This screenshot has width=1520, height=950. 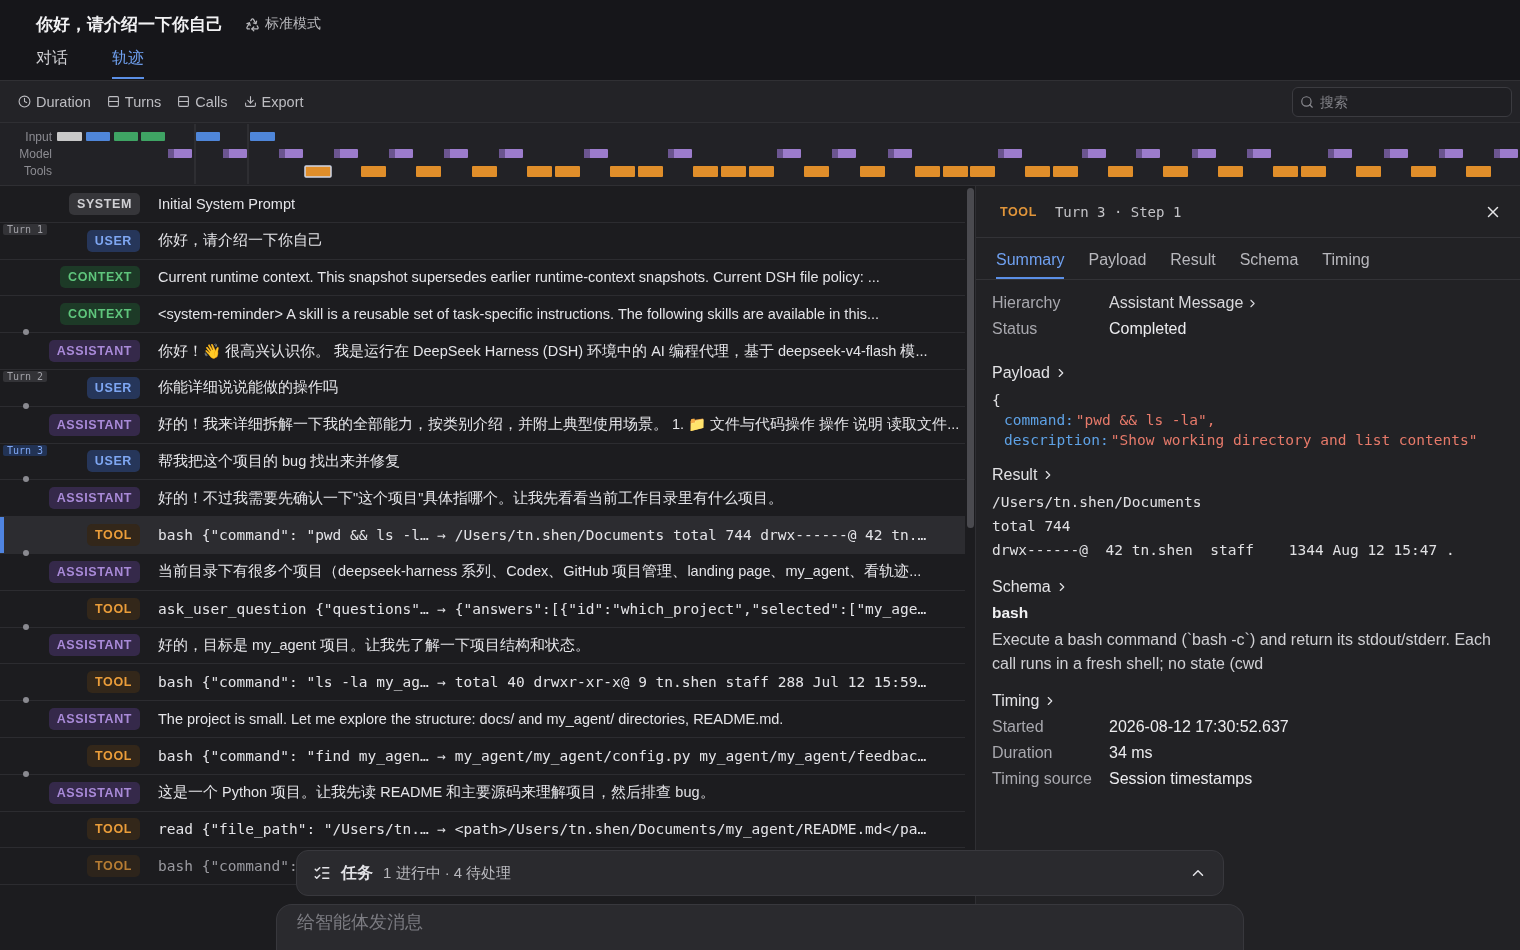 What do you see at coordinates (374, 645) in the screenshot?
I see `row-text: 好的，目标是 my_agent 项目。让我先了解一下项目结构和状态。` at bounding box center [374, 645].